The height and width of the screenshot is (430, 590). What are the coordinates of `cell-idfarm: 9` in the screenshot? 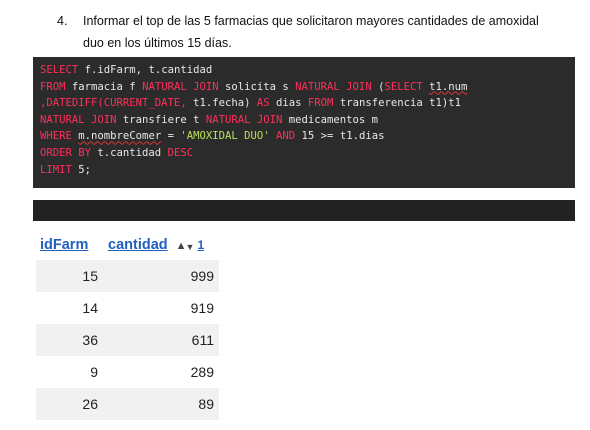 It's located at (94, 372).